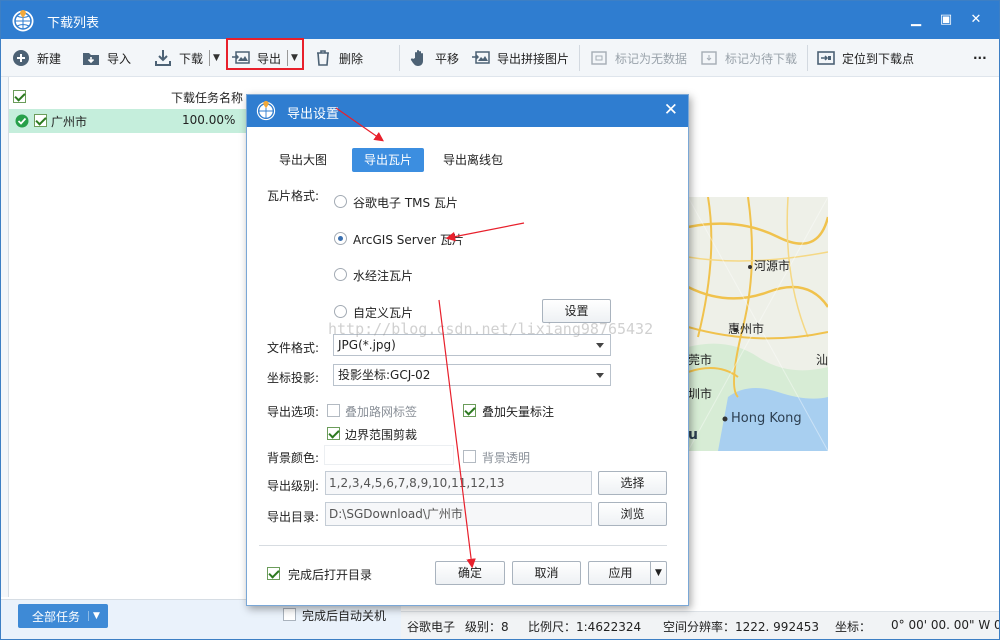  What do you see at coordinates (632, 483) in the screenshot?
I see `select-levels-button: 选择` at bounding box center [632, 483].